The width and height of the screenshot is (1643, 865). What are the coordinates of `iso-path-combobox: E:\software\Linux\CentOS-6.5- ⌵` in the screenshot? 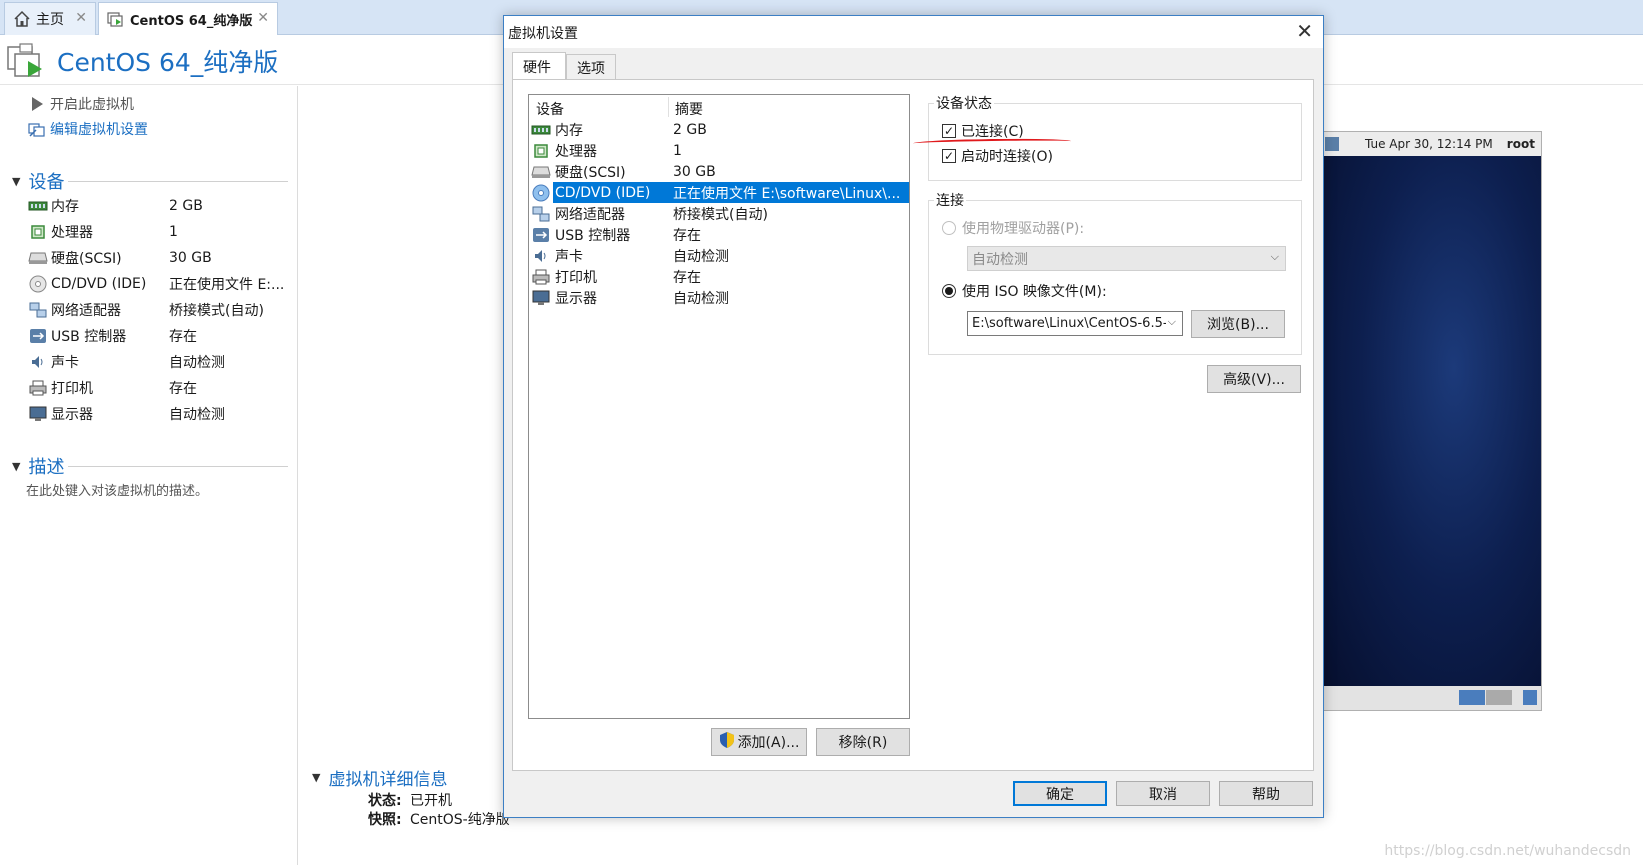 It's located at (1075, 323).